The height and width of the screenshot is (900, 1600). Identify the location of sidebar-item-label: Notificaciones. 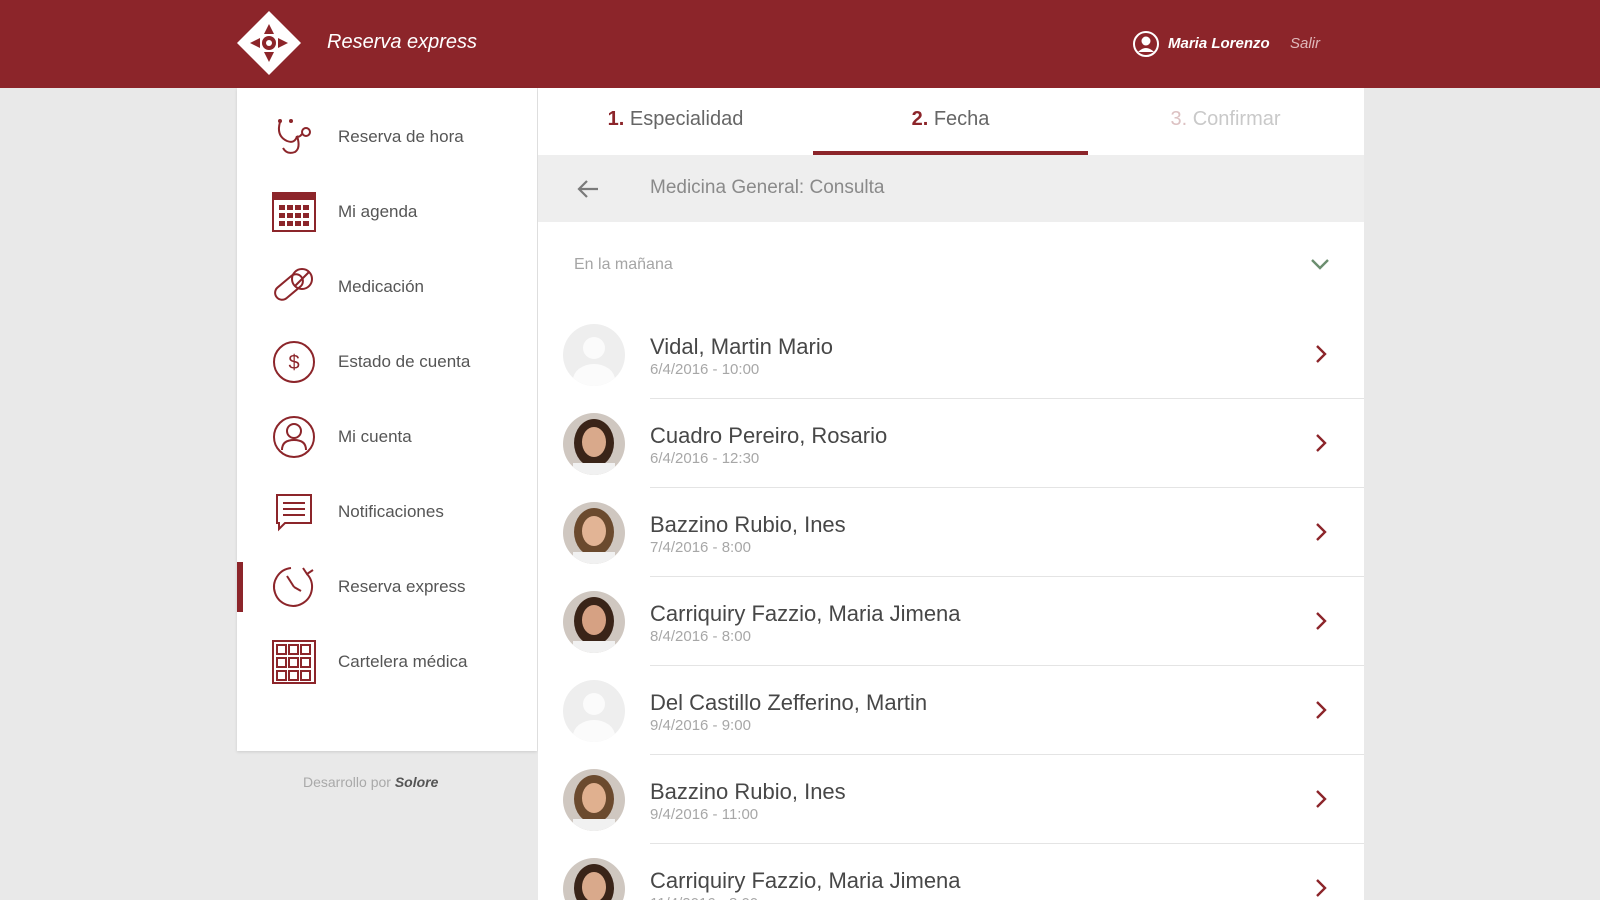
(391, 511).